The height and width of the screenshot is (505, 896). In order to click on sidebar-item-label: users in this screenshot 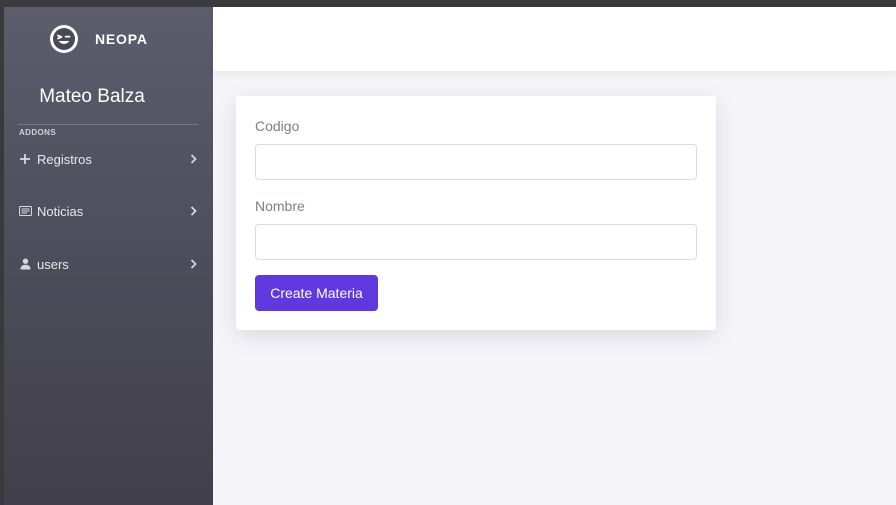, I will do `click(53, 264)`.